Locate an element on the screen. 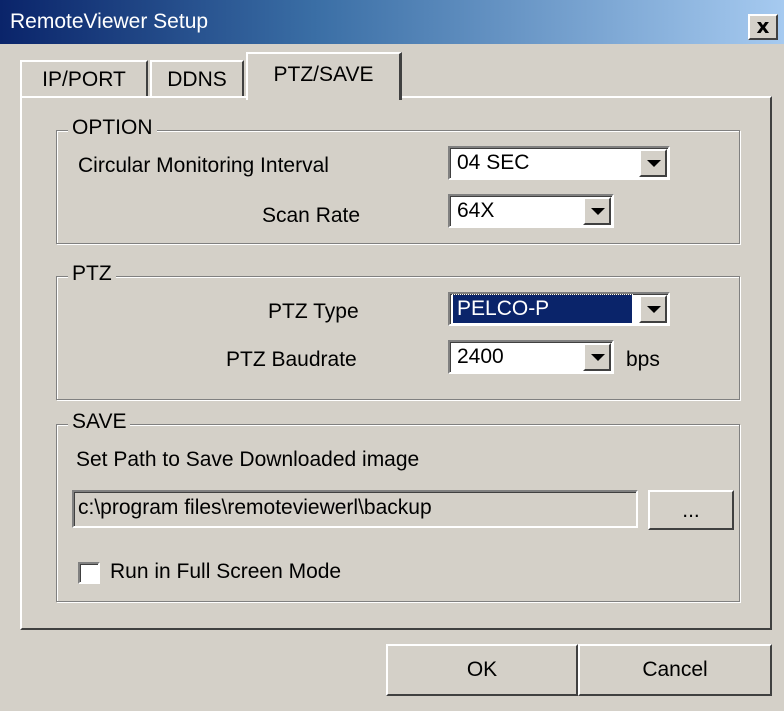 The height and width of the screenshot is (711, 784). ptz-group-label: PTZ is located at coordinates (92, 274).